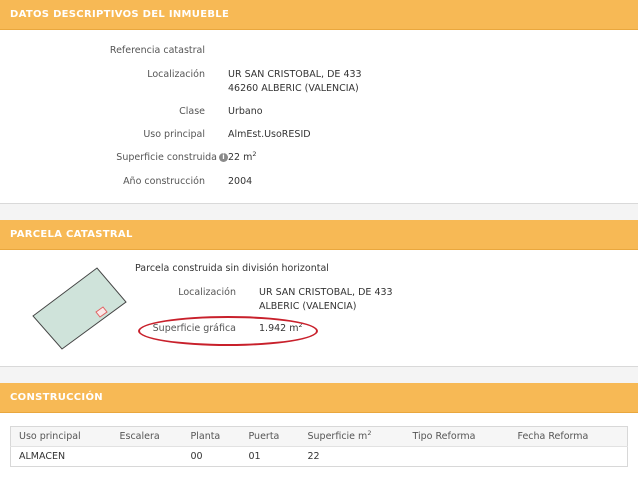  Describe the element at coordinates (71, 234) in the screenshot. I see `parcela-section-title: PARCELA CATASTRAL` at that location.